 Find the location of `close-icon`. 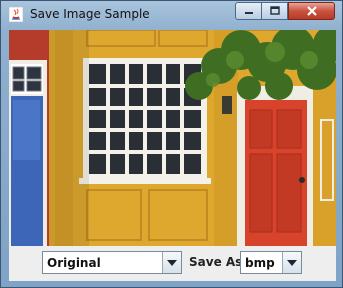

close-icon is located at coordinates (311, 11).